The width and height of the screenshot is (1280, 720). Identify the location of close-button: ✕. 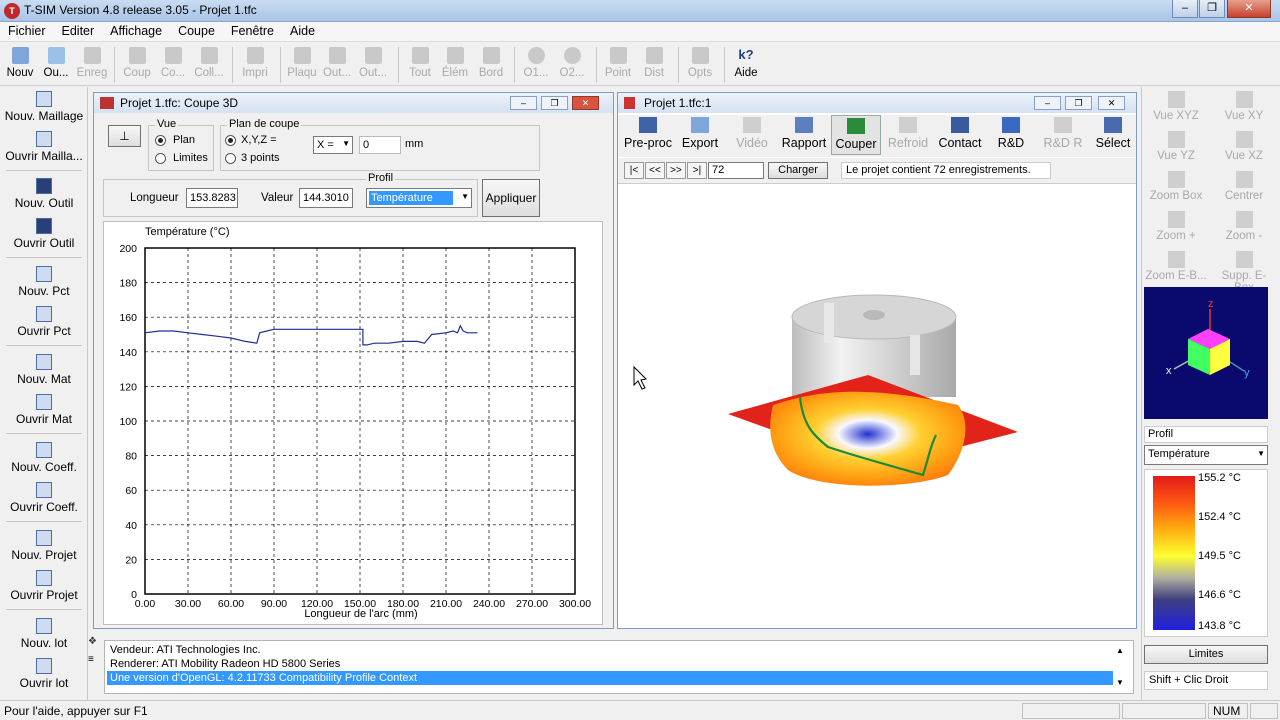
(1249, 9).